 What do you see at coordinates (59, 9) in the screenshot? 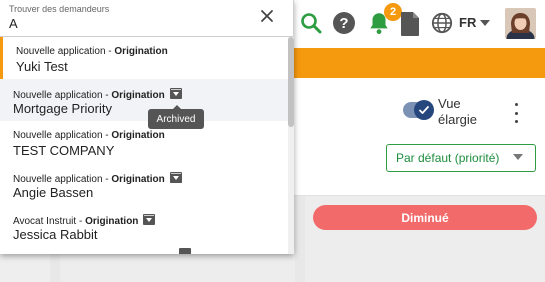
I see `search-field-label: Trouver des demandeurs` at bounding box center [59, 9].